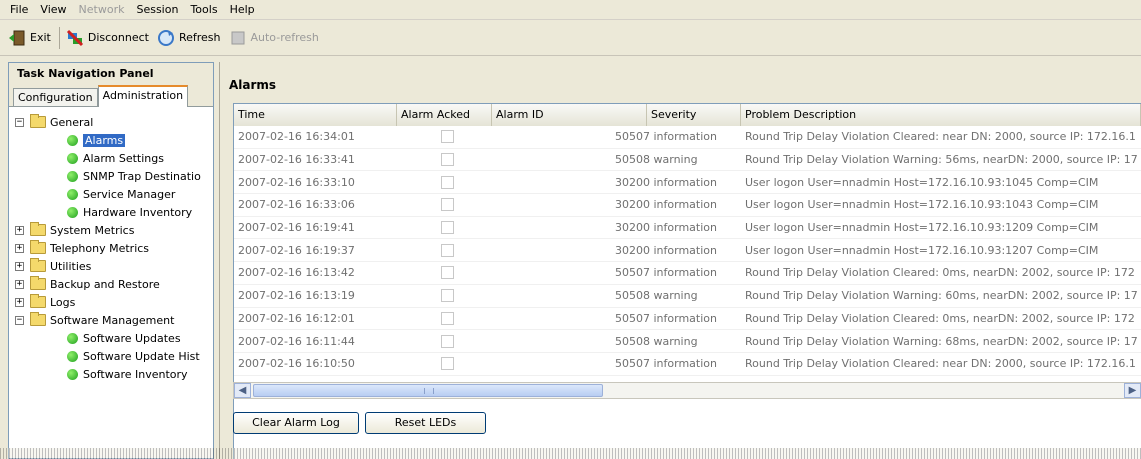 The image size is (1141, 459). Describe the element at coordinates (296, 364) in the screenshot. I see `cell-time: 2007-02-16 16:10:50` at that location.